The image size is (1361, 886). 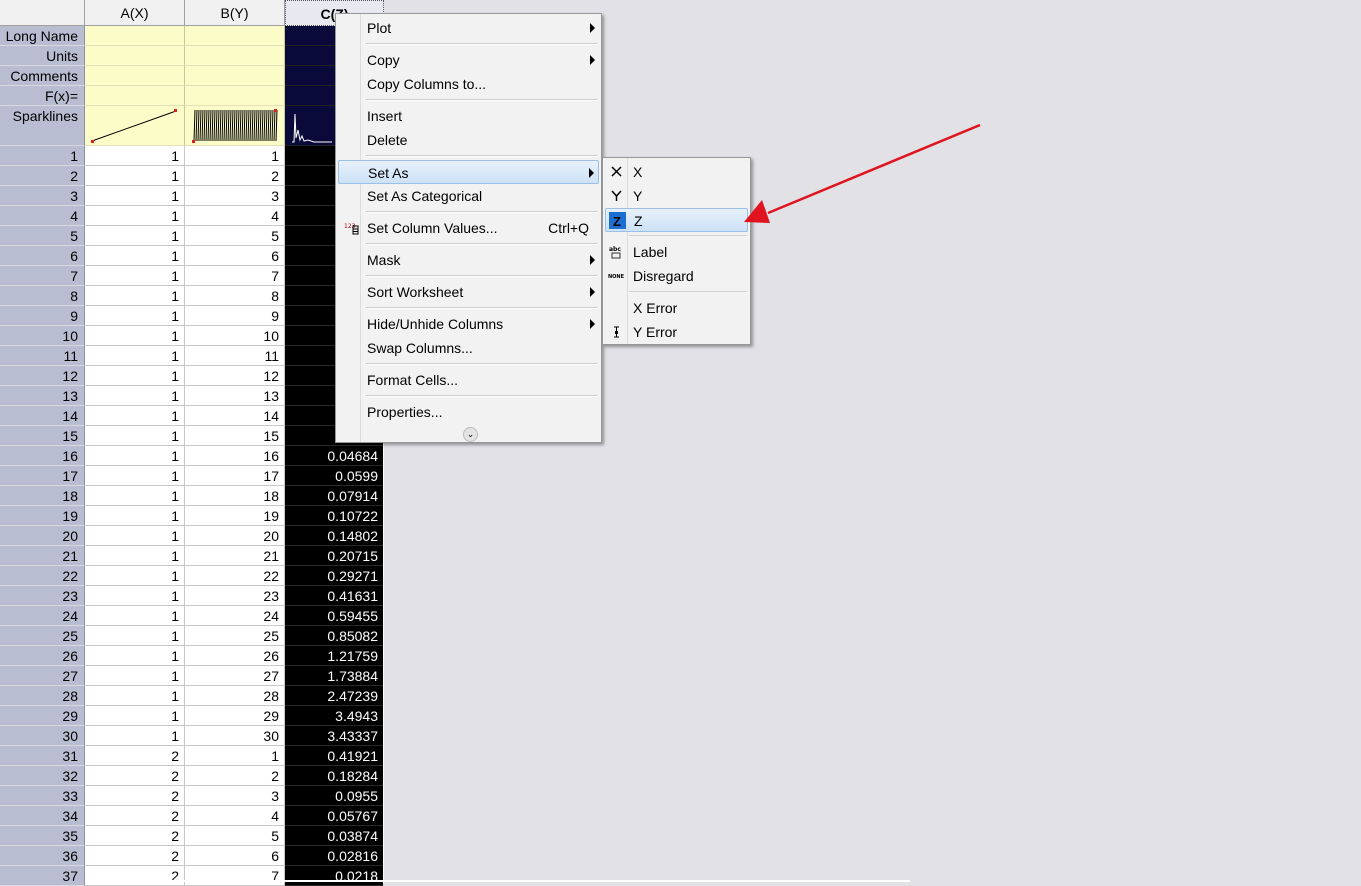 What do you see at coordinates (757, 211) in the screenshot?
I see `arrow-head` at bounding box center [757, 211].